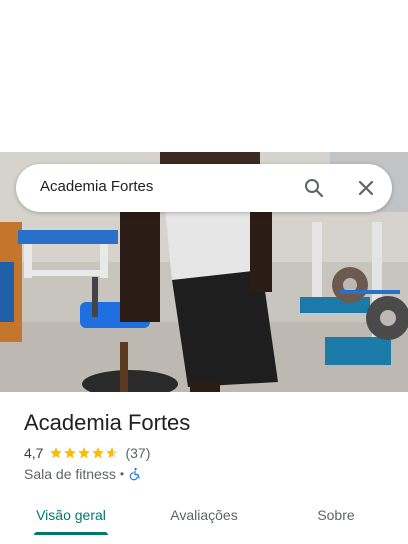 Image resolution: width=408 pixels, height=544 pixels. Describe the element at coordinates (71, 533) in the screenshot. I see `active-tab-indicator` at that location.